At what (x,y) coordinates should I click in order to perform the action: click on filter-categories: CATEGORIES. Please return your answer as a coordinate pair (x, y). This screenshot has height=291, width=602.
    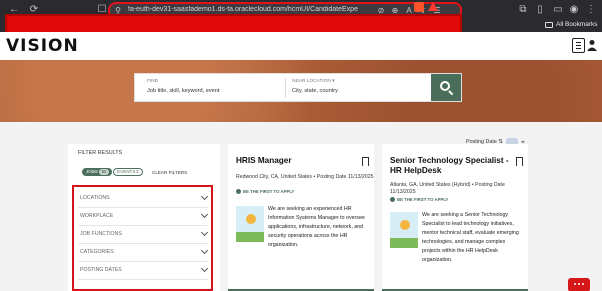
    Looking at the image, I should click on (143, 253).